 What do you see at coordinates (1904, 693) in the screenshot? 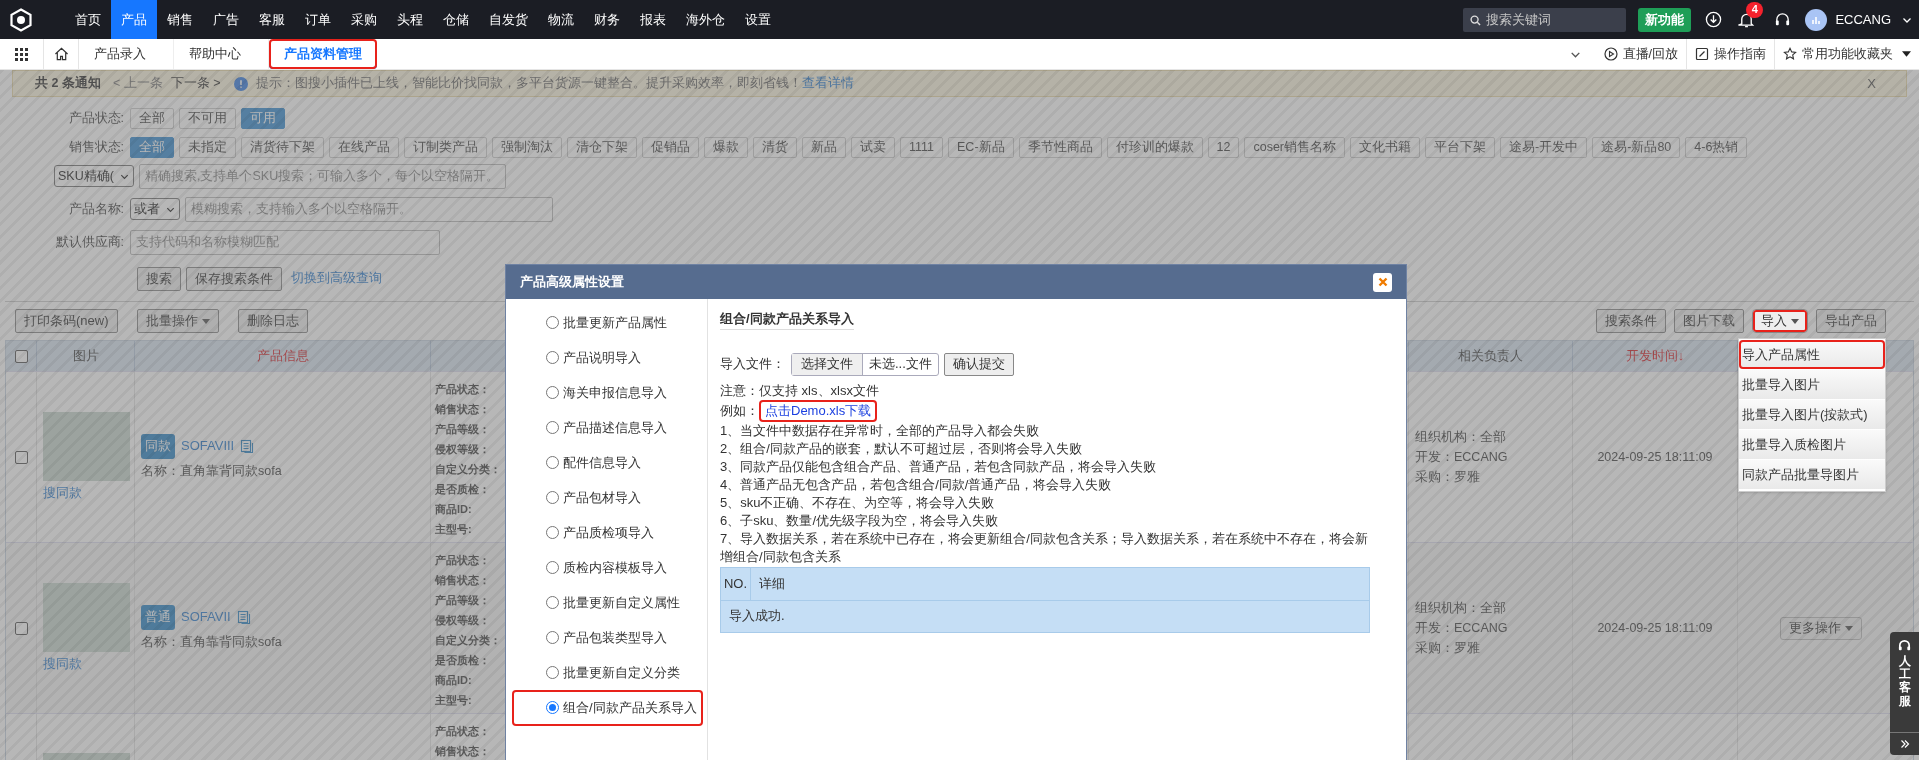
I see `support-button: 人工客服` at bounding box center [1904, 693].